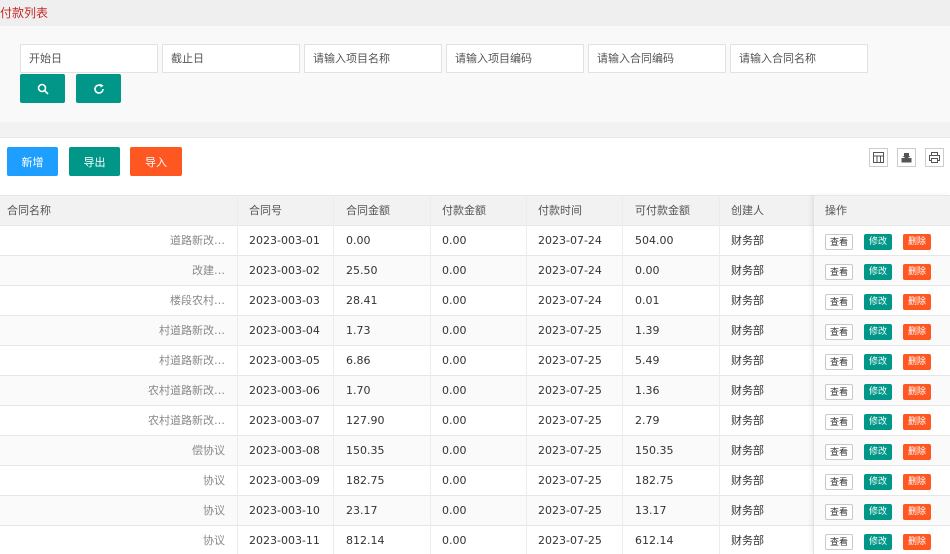  Describe the element at coordinates (675, 211) in the screenshot. I see `header-available-amount: 可付款金额` at that location.